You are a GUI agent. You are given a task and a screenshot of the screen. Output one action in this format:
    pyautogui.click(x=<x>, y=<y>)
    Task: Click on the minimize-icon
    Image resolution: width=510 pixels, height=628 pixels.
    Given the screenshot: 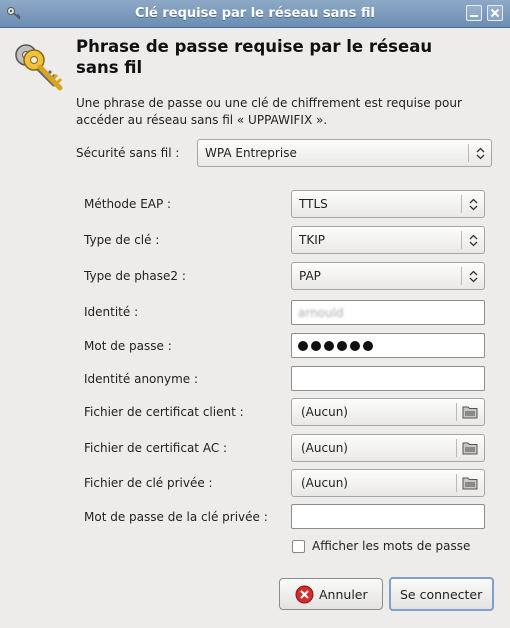 What is the action you would take?
    pyautogui.click(x=474, y=16)
    